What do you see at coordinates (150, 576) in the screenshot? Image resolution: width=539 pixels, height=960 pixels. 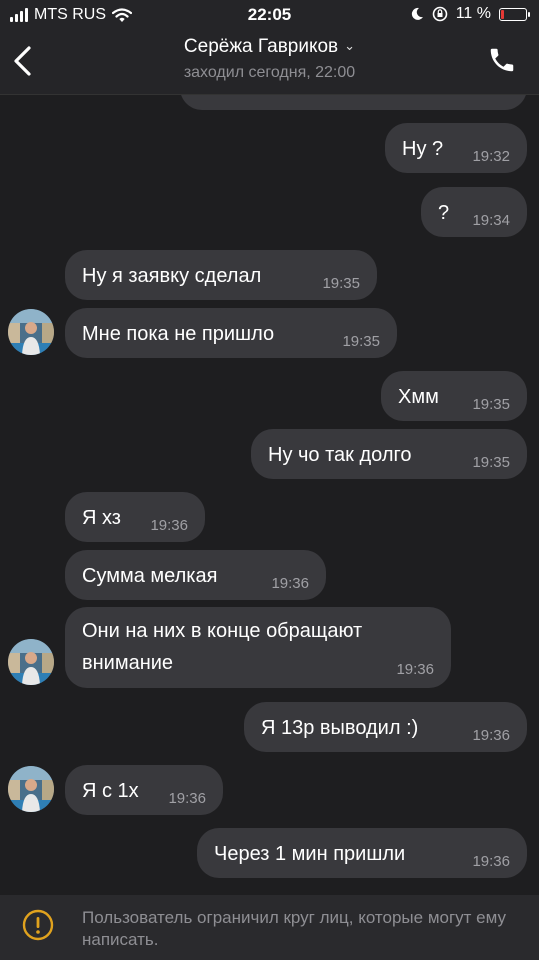 I see `message-text: Сумма мелкая` at bounding box center [150, 576].